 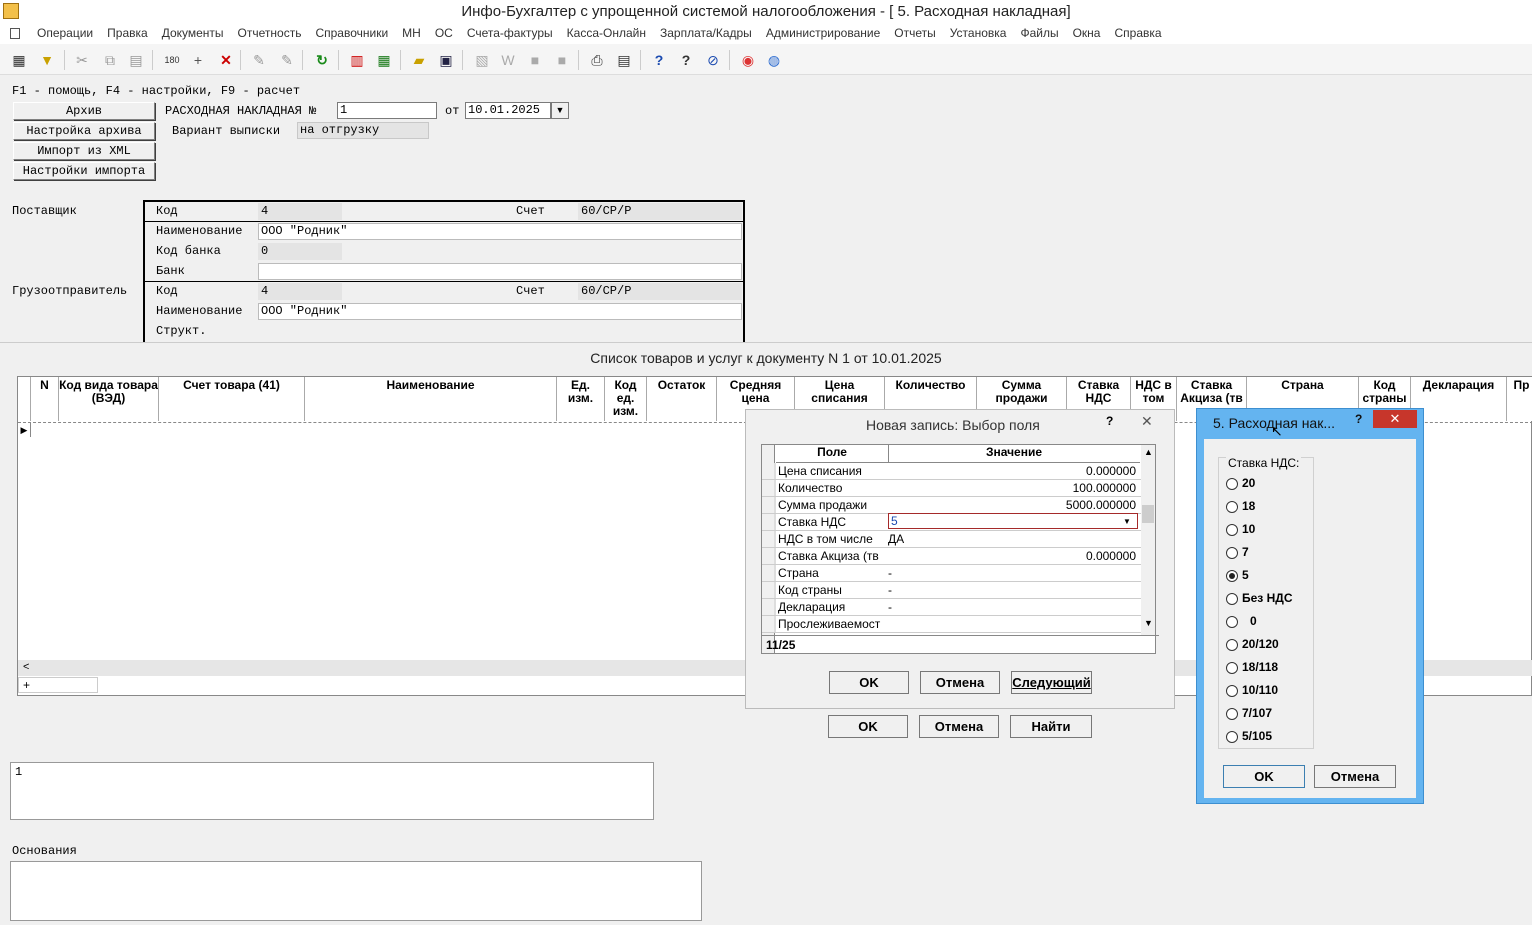 I want to click on help-icon: ?, so click(x=659, y=60).